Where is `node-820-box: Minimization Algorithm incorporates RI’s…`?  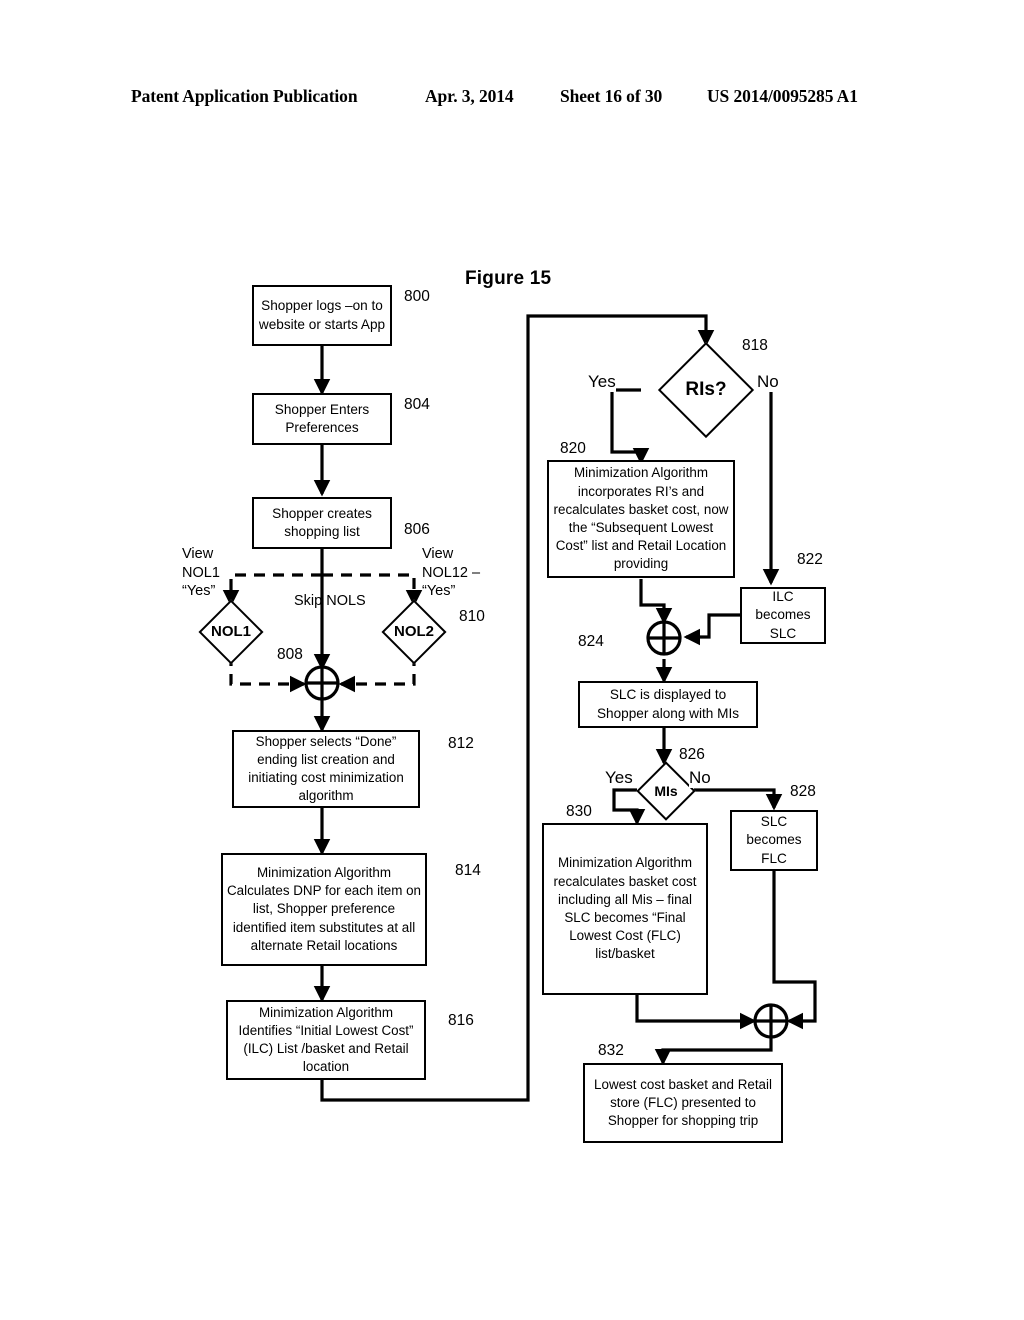
node-820-box: Minimization Algorithm incorporates RI’s… is located at coordinates (641, 519).